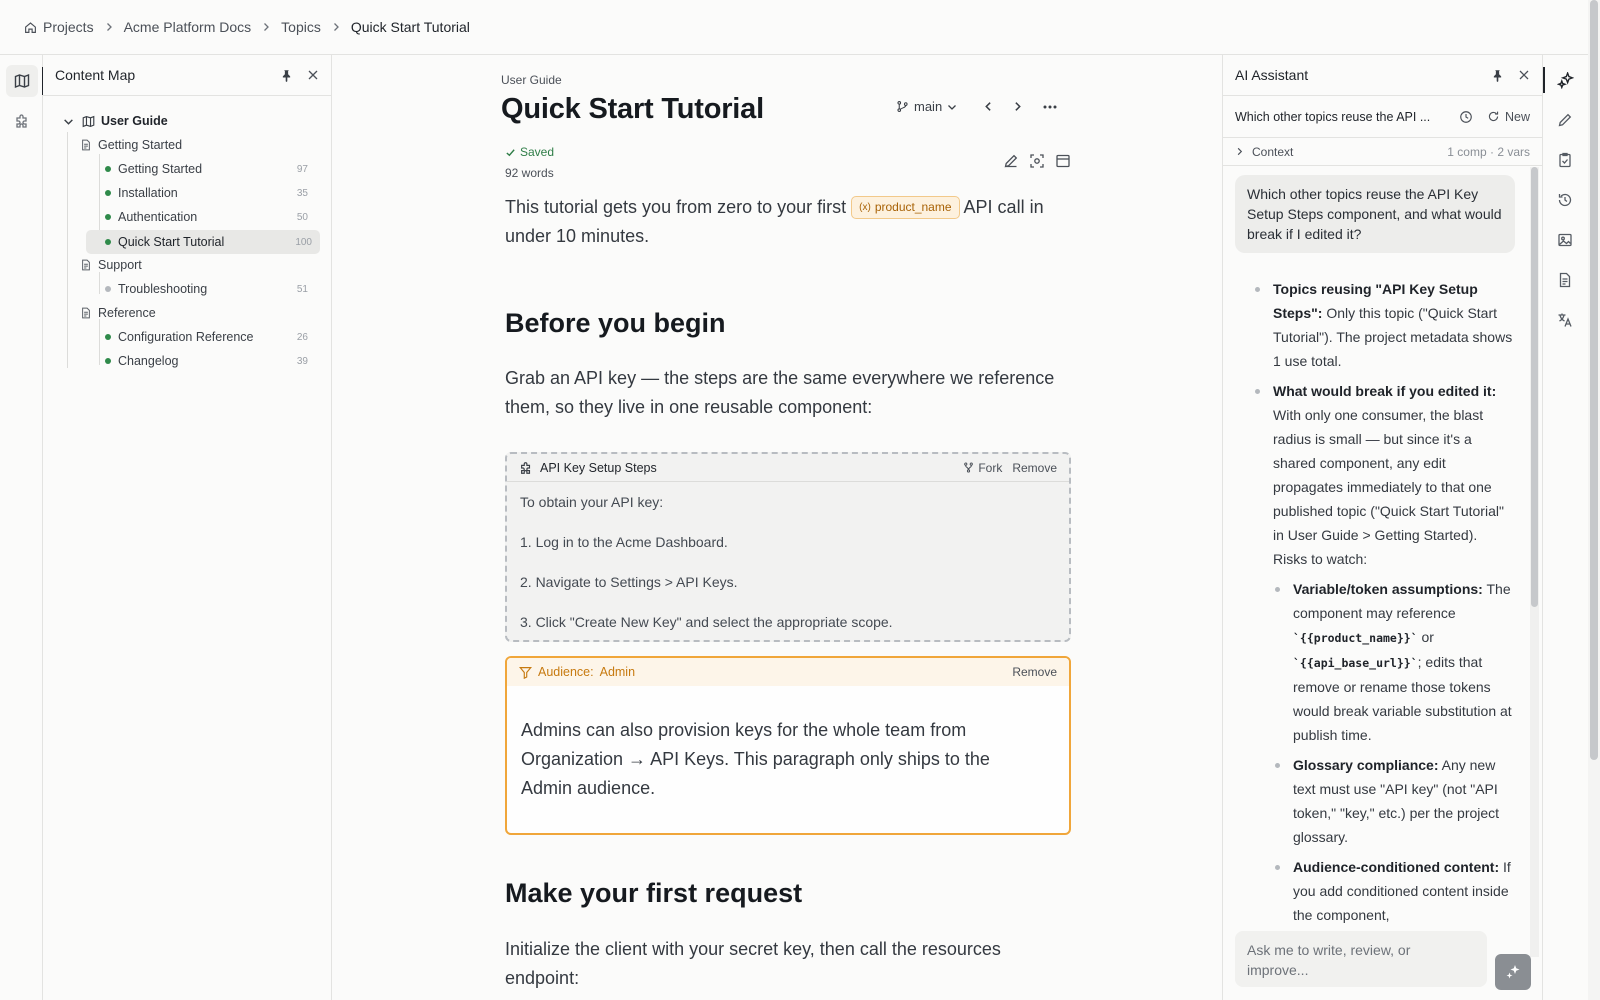  Describe the element at coordinates (1034, 672) in the screenshot. I see `remove-audience-button: Remove` at that location.